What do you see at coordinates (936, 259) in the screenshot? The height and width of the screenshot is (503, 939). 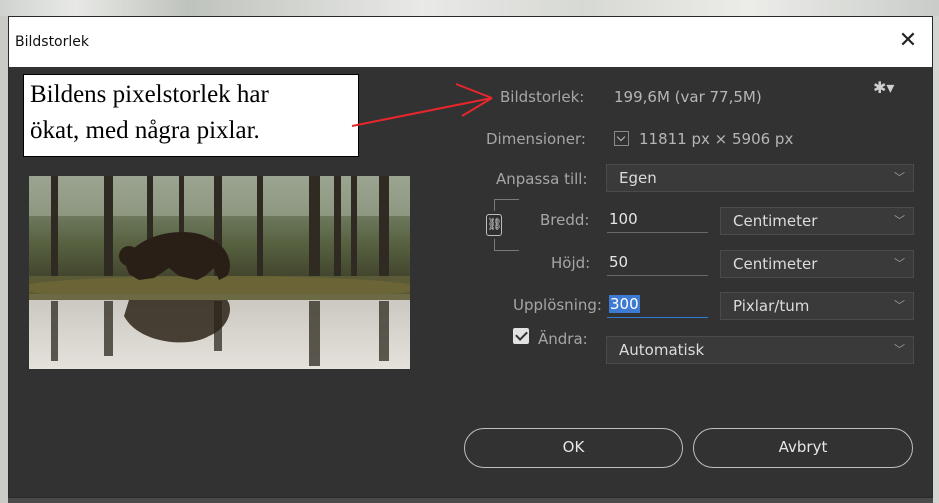 I see `desktop-edge-right` at bounding box center [936, 259].